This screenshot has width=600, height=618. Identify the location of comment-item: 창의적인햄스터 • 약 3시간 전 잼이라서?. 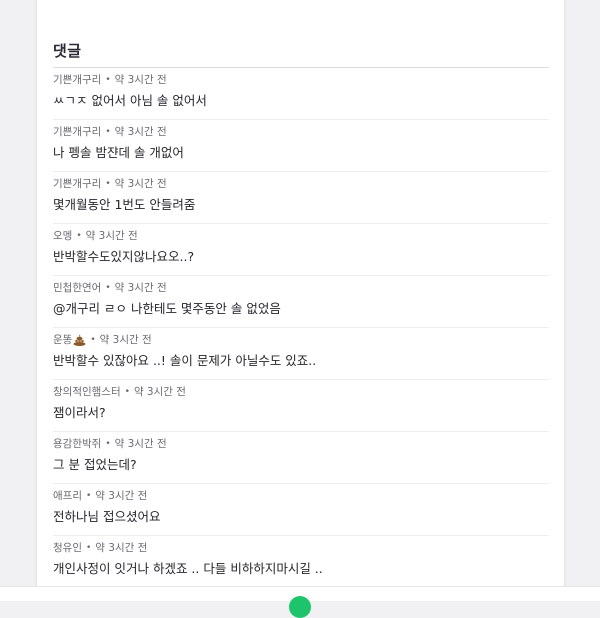
(301, 406).